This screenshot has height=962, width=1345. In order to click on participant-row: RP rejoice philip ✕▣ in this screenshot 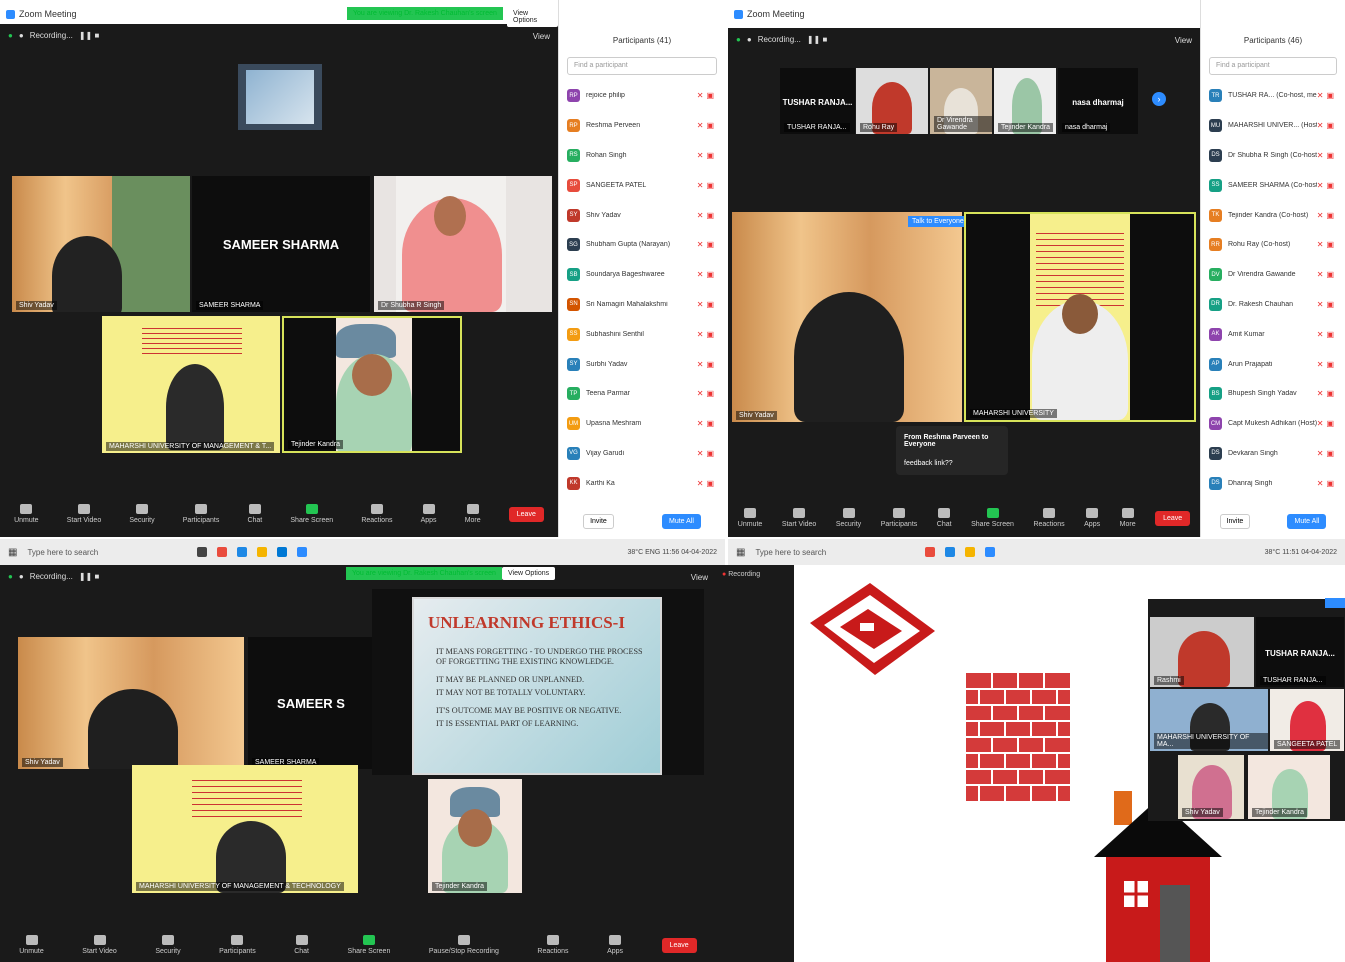, I will do `click(642, 96)`.